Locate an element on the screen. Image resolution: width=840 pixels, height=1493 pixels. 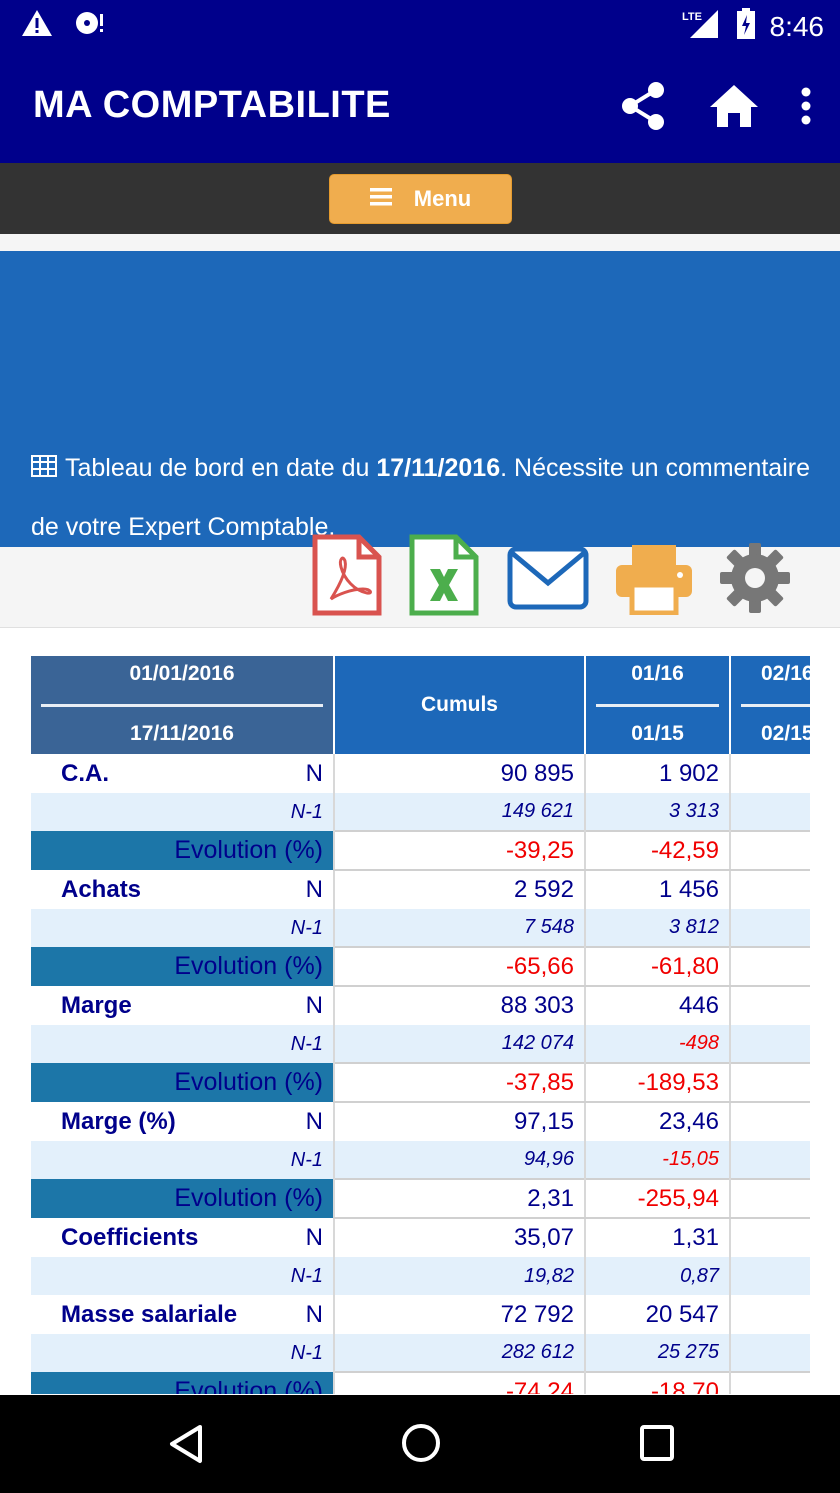
row-name: Marge is located at coordinates (96, 1005).